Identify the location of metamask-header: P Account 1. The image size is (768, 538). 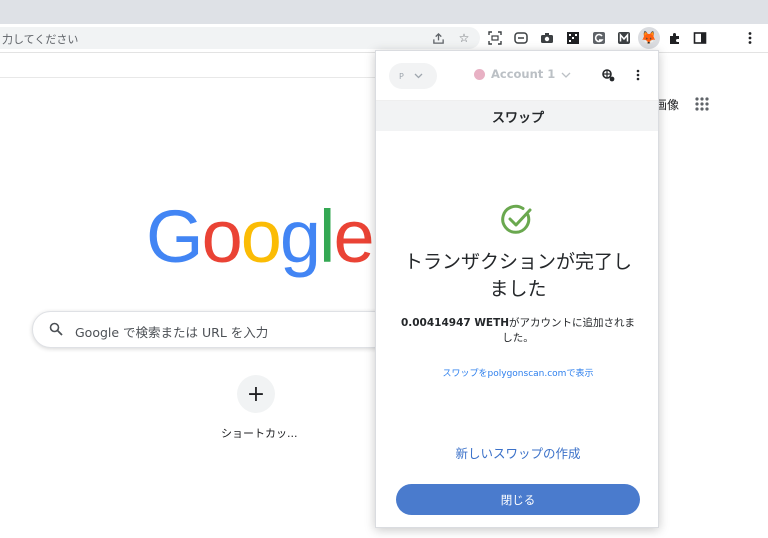
(517, 76).